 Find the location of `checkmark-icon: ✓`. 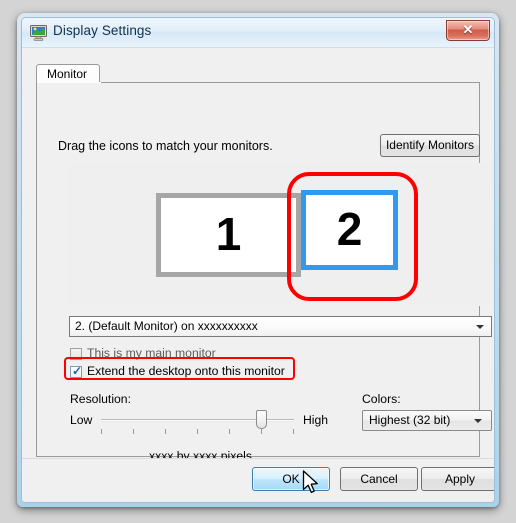

checkmark-icon: ✓ is located at coordinates (77, 371).